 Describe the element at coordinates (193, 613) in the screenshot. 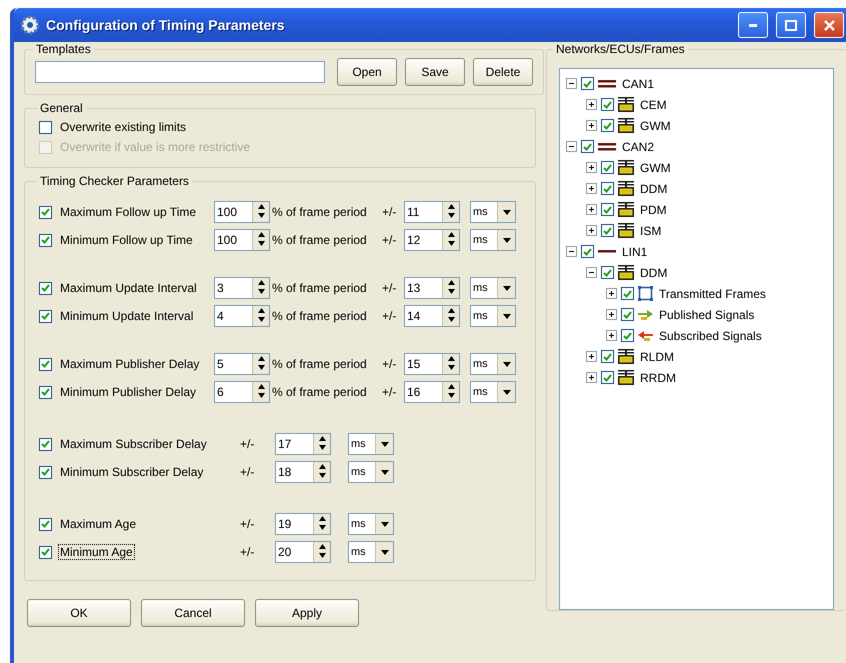

I see `dialog-button: Cancel` at that location.